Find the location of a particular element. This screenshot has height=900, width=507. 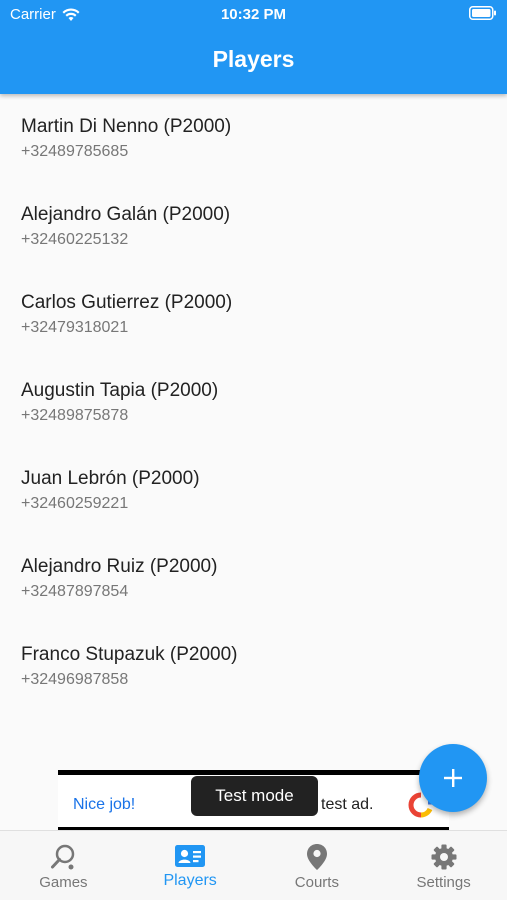

ad-body-text: test ad. is located at coordinates (347, 805).